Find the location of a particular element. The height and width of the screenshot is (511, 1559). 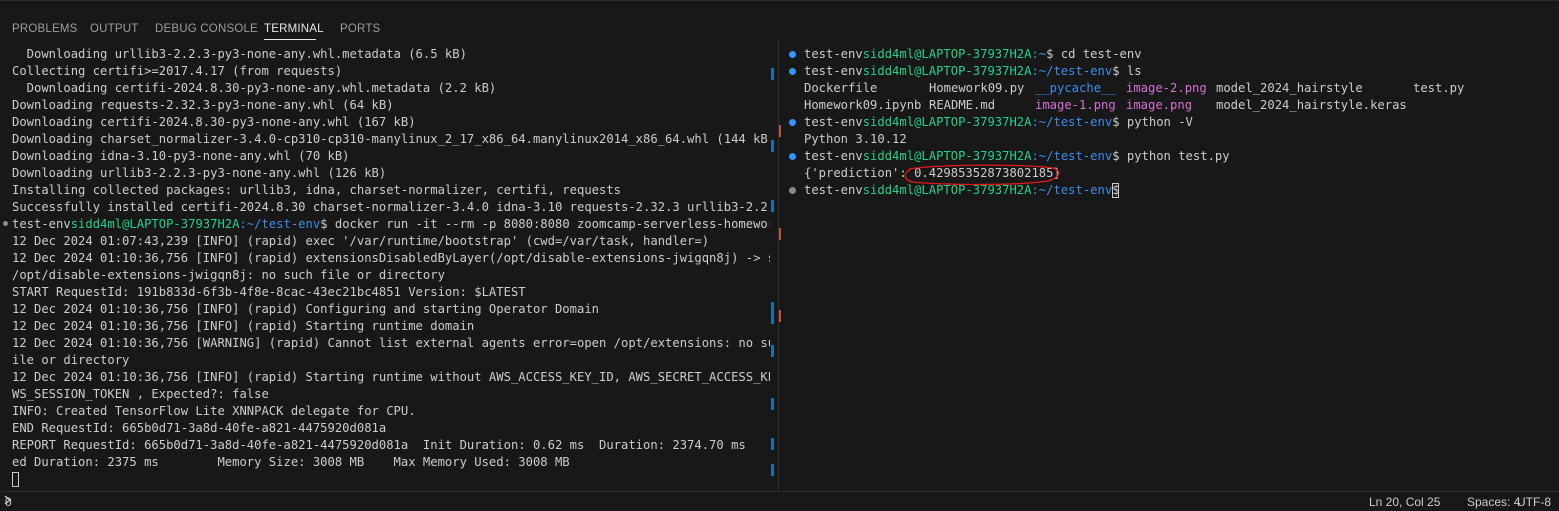

indentation: Spaces: 4 is located at coordinates (1493, 502).